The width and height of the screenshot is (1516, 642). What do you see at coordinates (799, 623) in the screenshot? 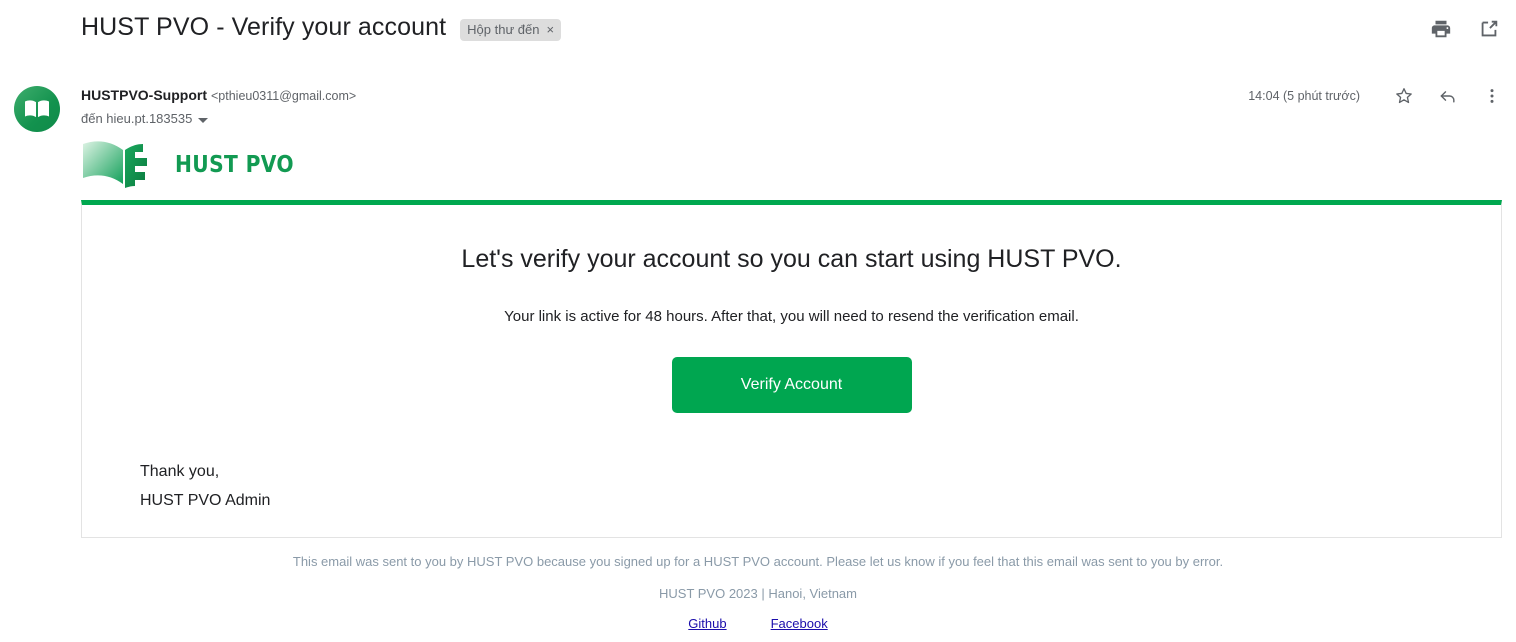
I see `footer-link-facebook: Facebook` at bounding box center [799, 623].